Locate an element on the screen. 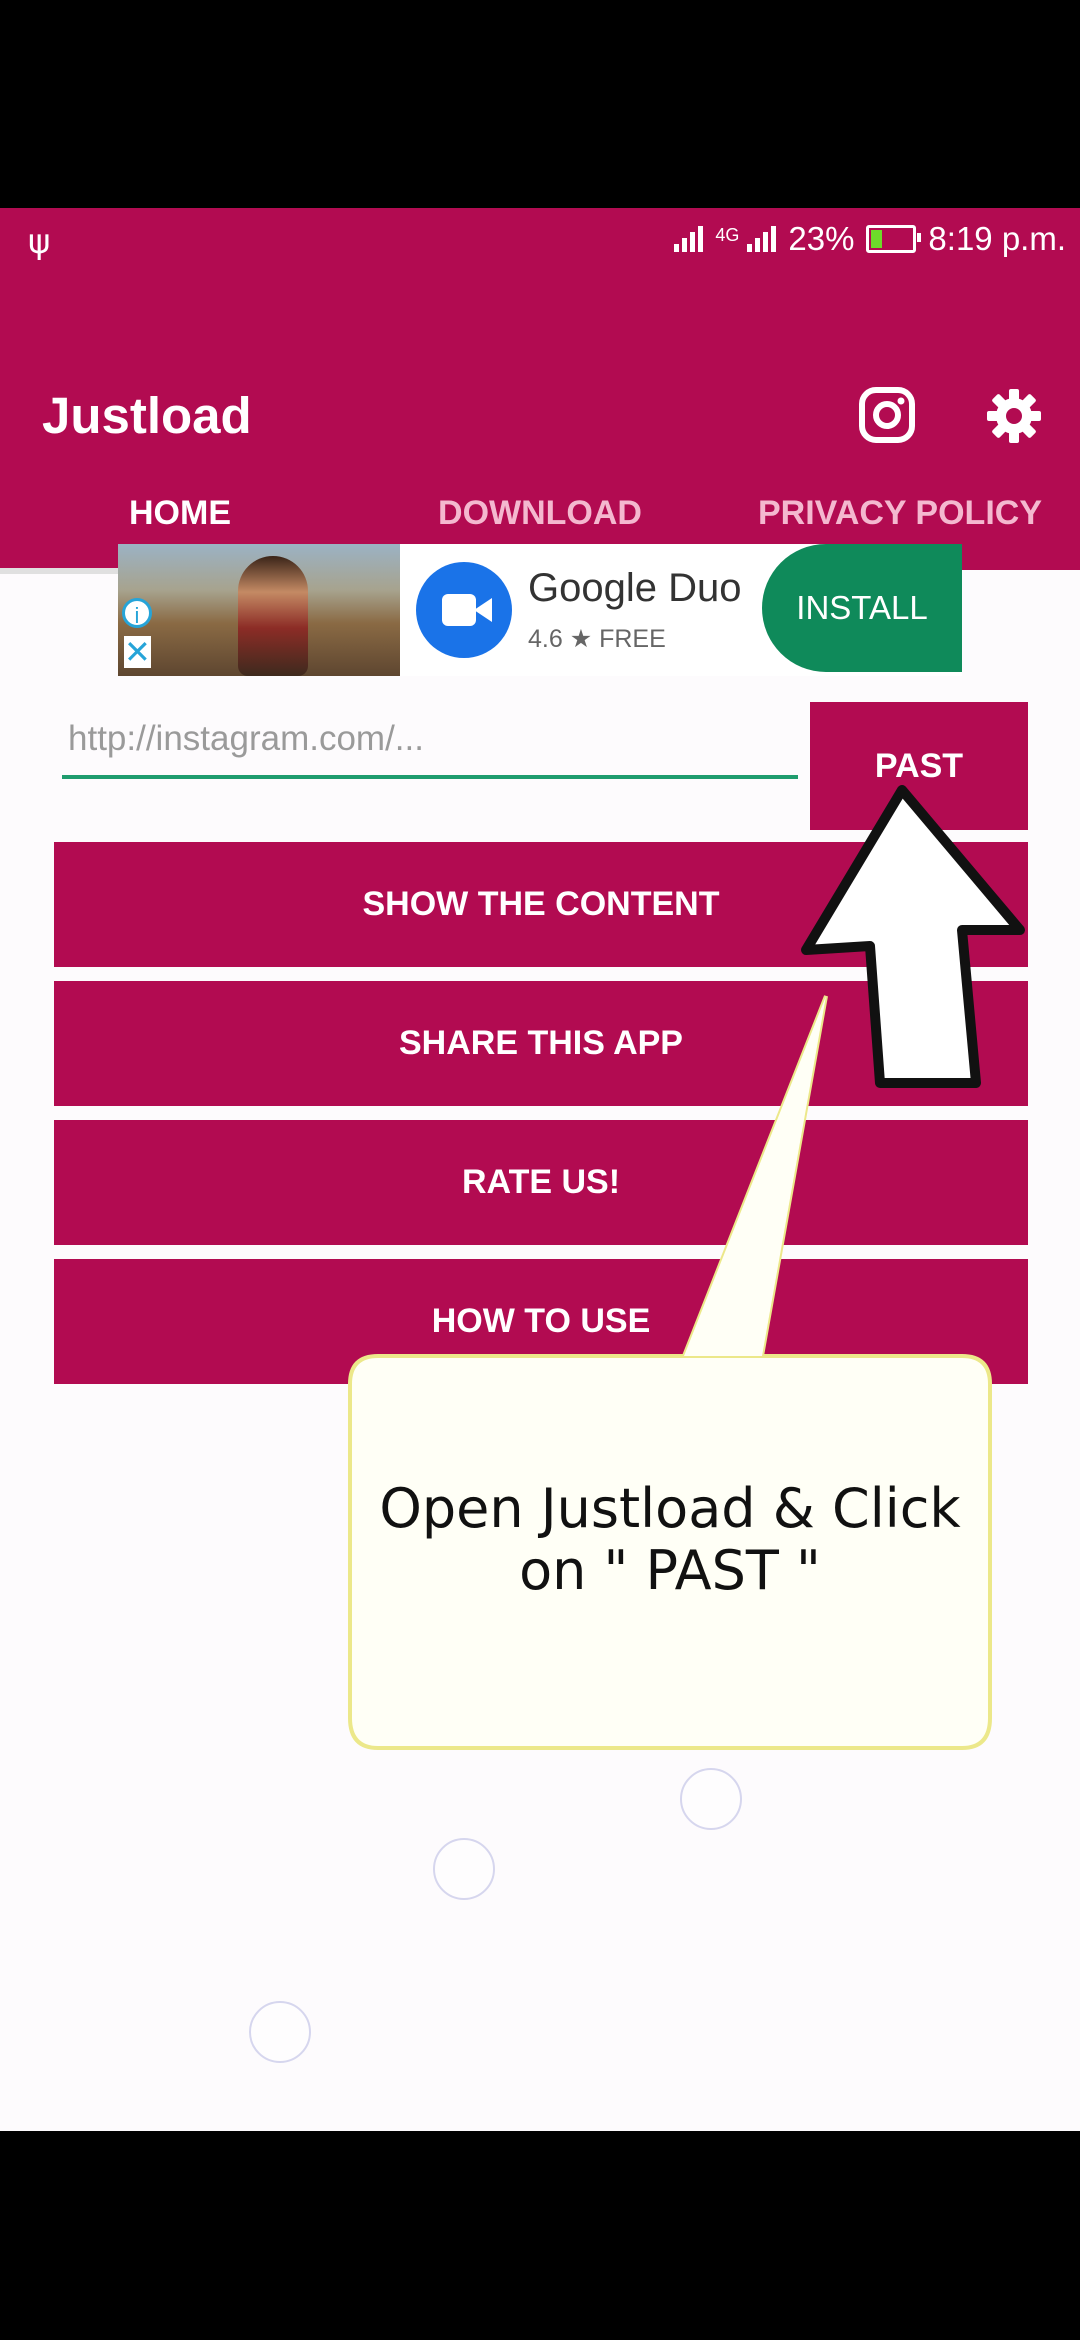  app-title: Justload is located at coordinates (147, 415).